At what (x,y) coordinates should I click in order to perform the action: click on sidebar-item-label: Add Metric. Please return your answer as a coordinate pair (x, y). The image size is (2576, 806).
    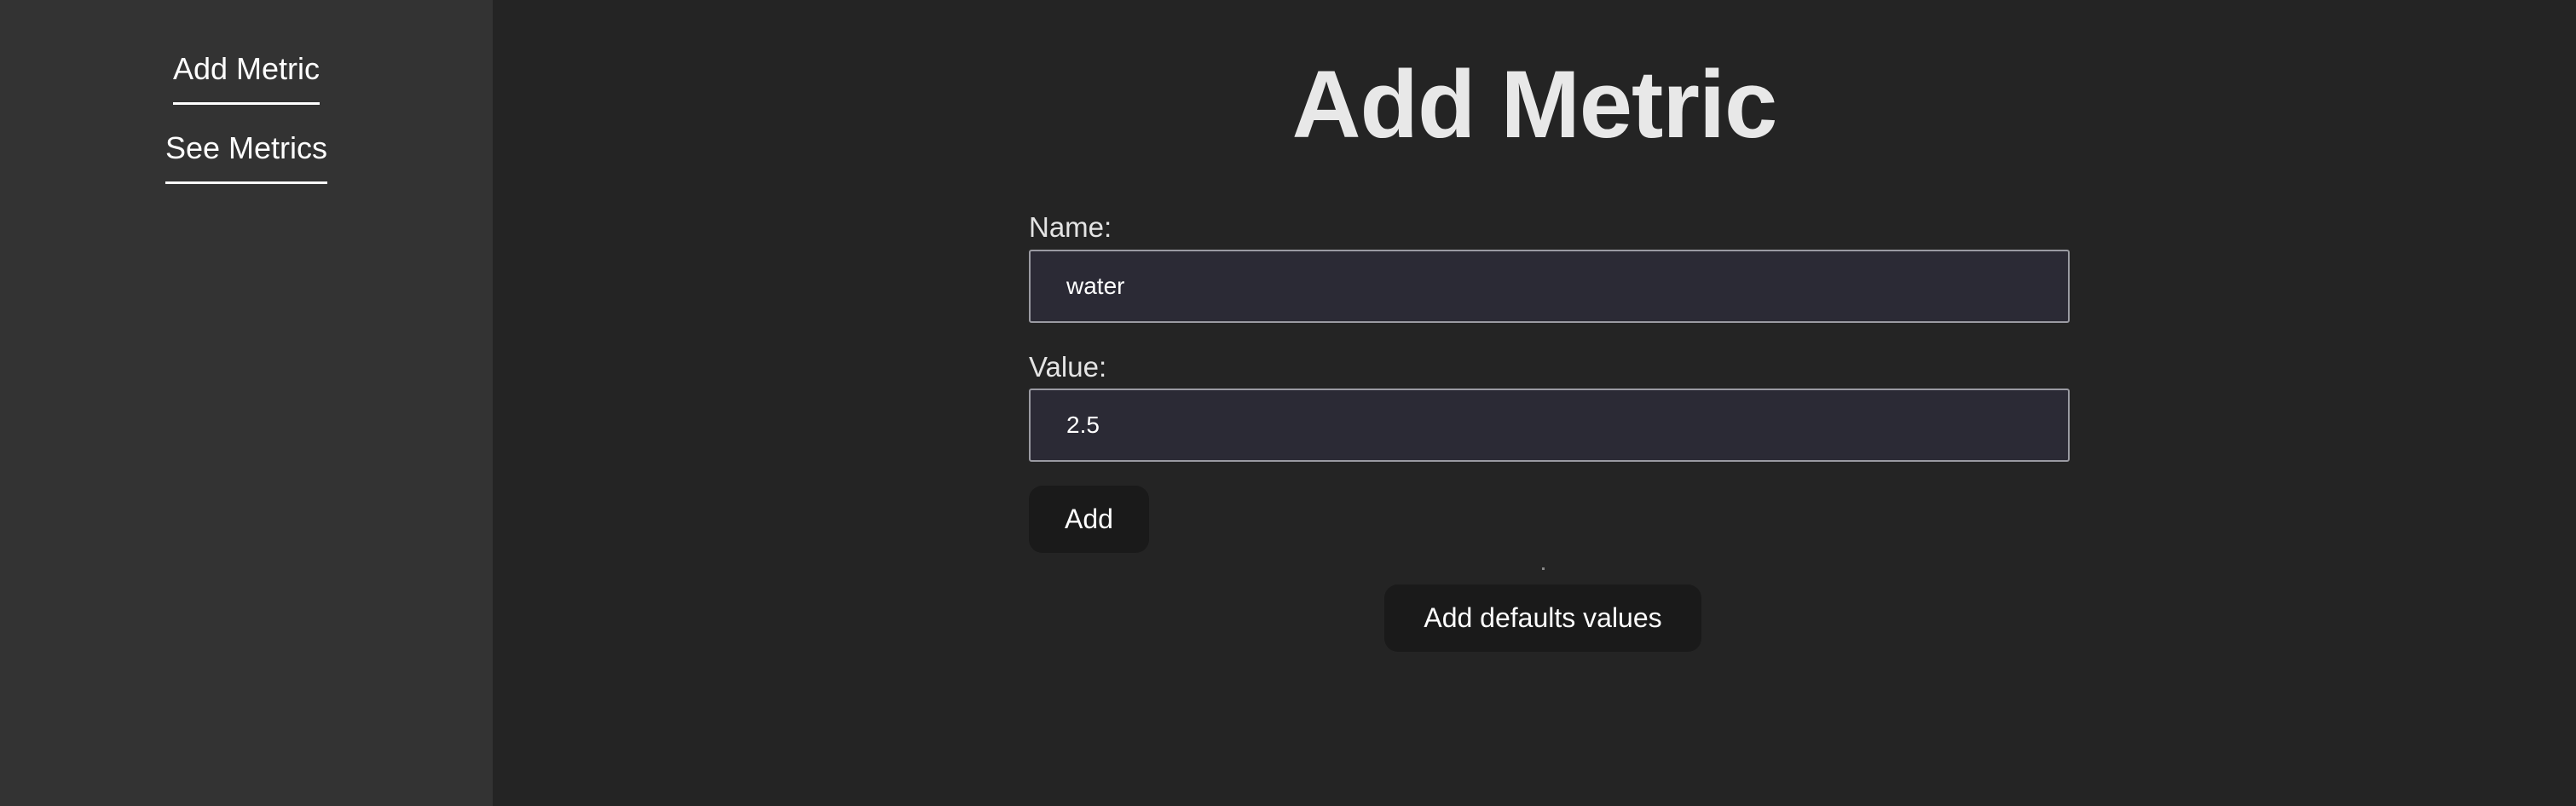
    Looking at the image, I should click on (246, 78).